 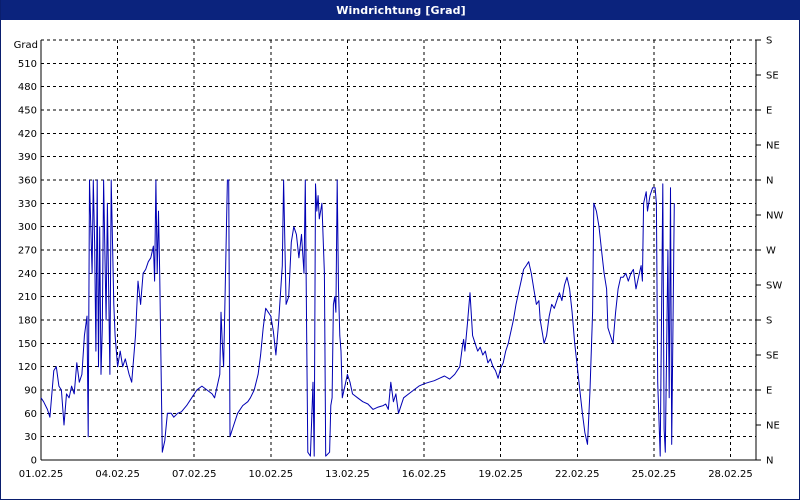 I want to click on x-tick-label: 01.02.25, so click(x=41, y=474).